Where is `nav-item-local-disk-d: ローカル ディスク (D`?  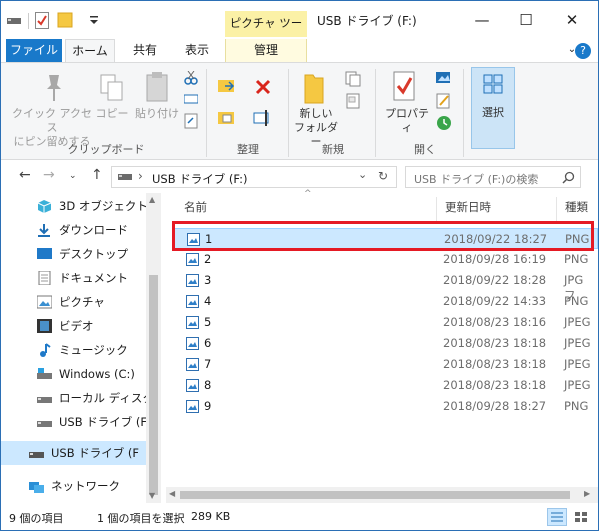
nav-item-local-disk-d: ローカル ディスク (D is located at coordinates (92, 398).